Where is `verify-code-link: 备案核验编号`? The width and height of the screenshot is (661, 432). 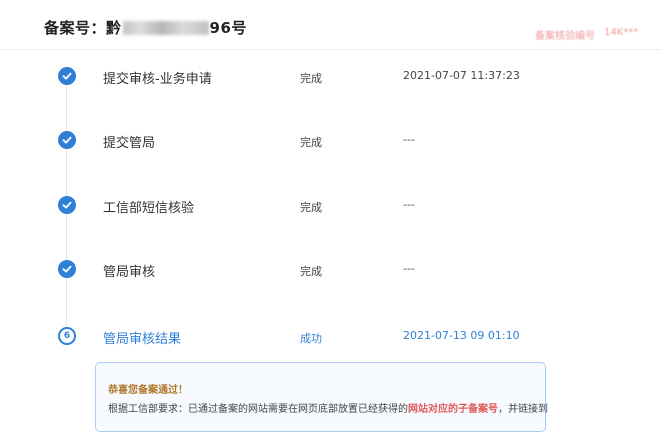
verify-code-link: 备案核验编号 is located at coordinates (565, 34).